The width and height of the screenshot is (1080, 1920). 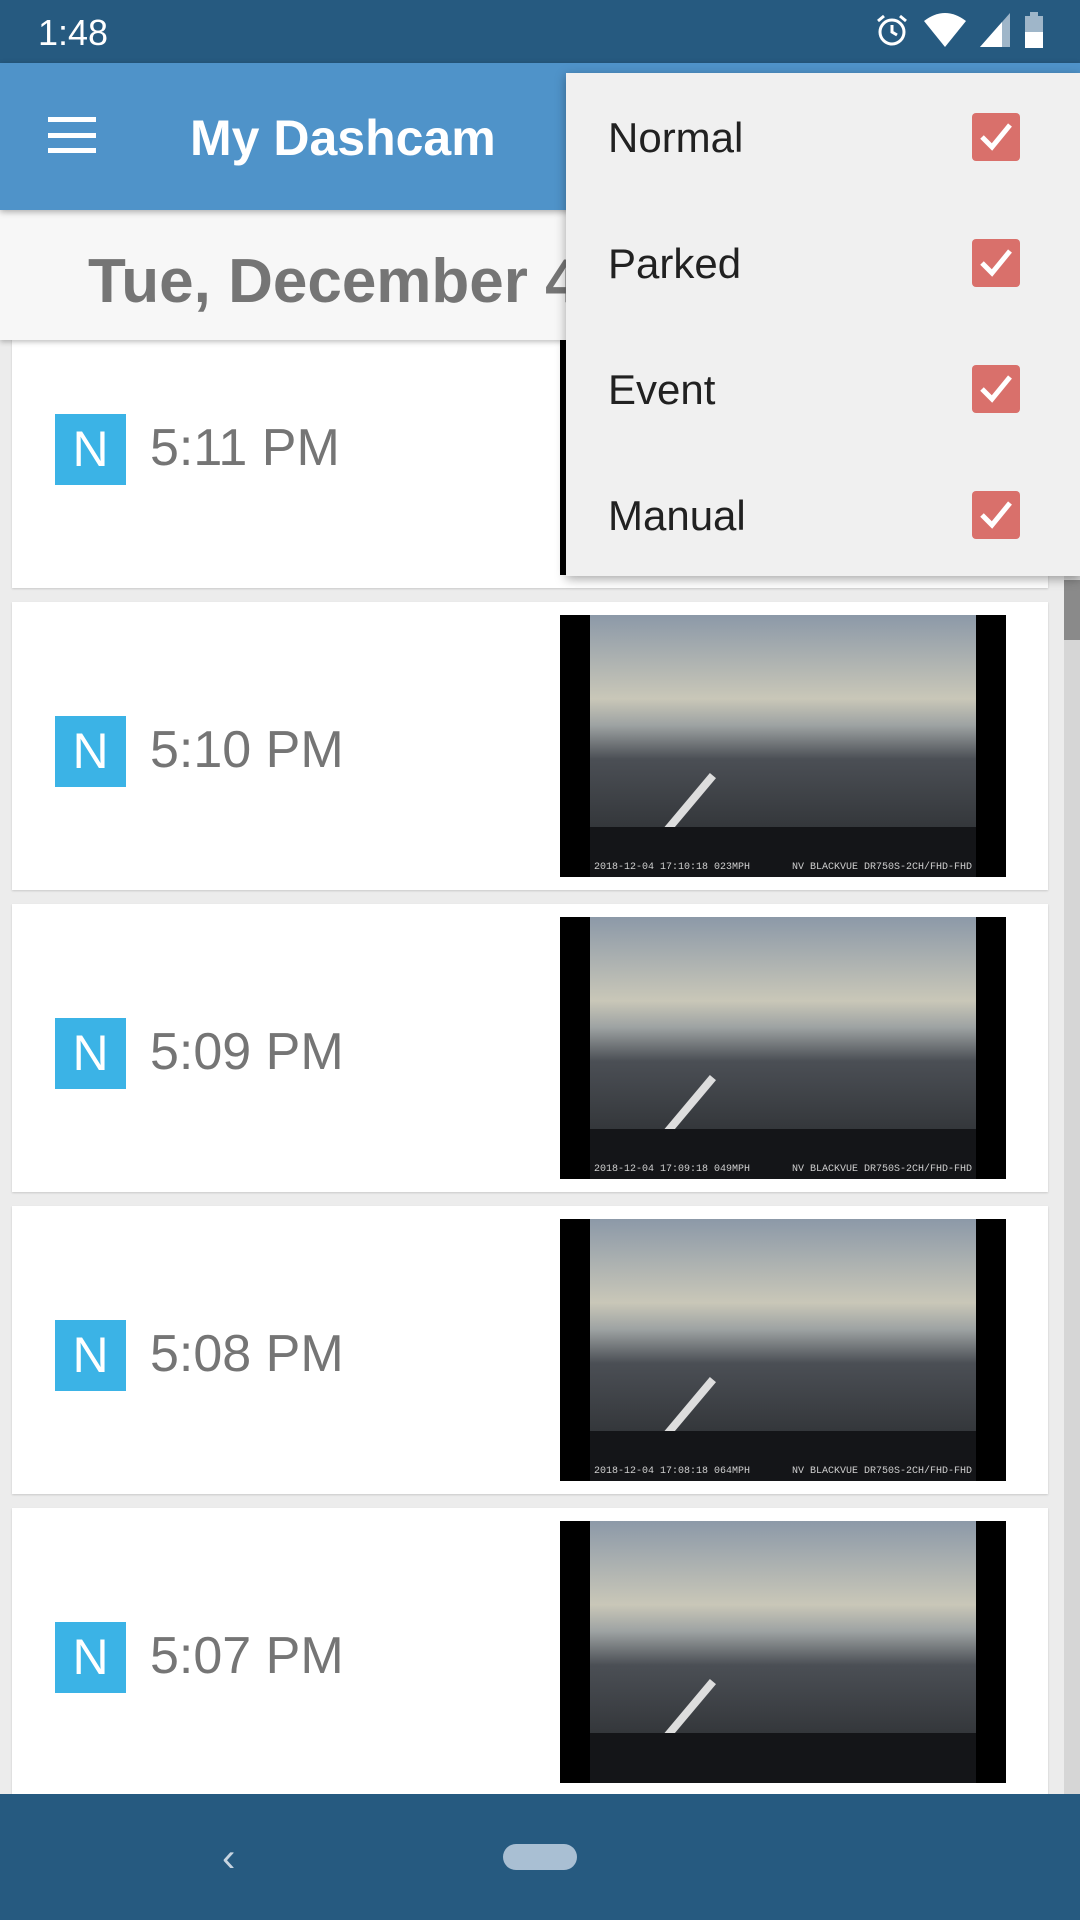 I want to click on recording-time: 5:10 PM, so click(x=247, y=750).